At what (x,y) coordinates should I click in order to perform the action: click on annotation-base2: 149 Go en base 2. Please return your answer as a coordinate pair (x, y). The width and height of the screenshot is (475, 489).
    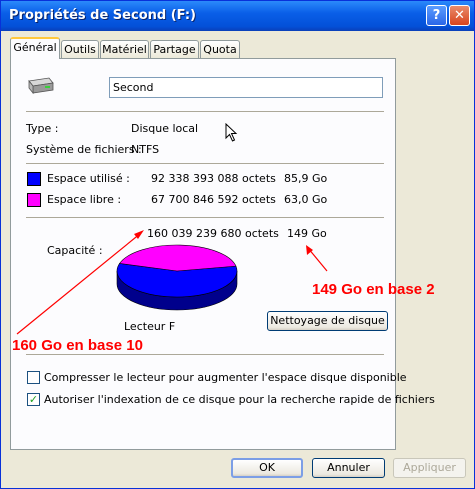
    Looking at the image, I should click on (373, 289).